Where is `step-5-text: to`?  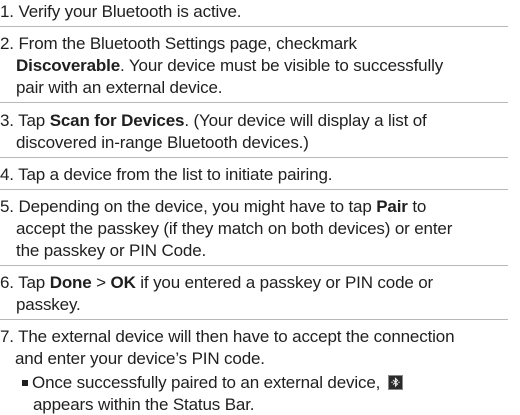 step-5-text: to is located at coordinates (417, 206).